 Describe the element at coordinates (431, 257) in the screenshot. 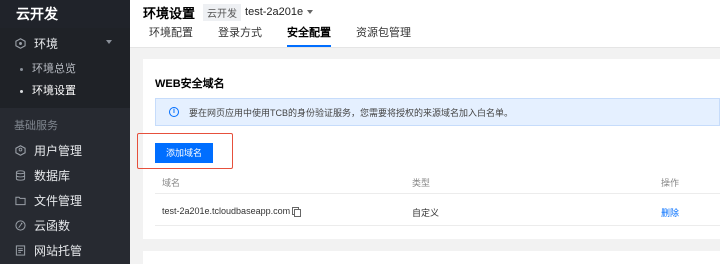

I see `next-card` at that location.